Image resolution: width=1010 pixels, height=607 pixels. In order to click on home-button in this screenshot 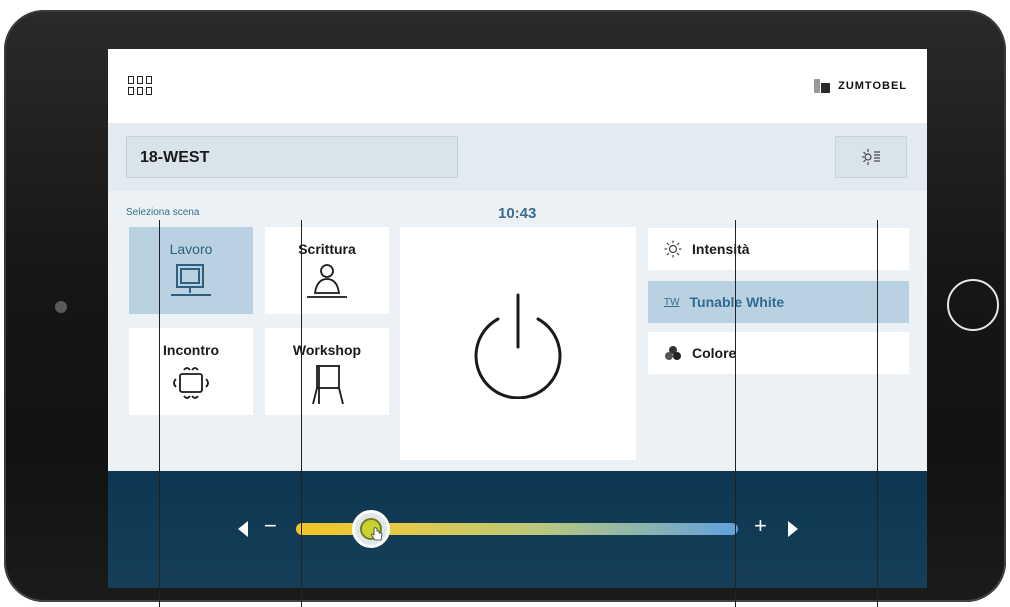, I will do `click(973, 305)`.